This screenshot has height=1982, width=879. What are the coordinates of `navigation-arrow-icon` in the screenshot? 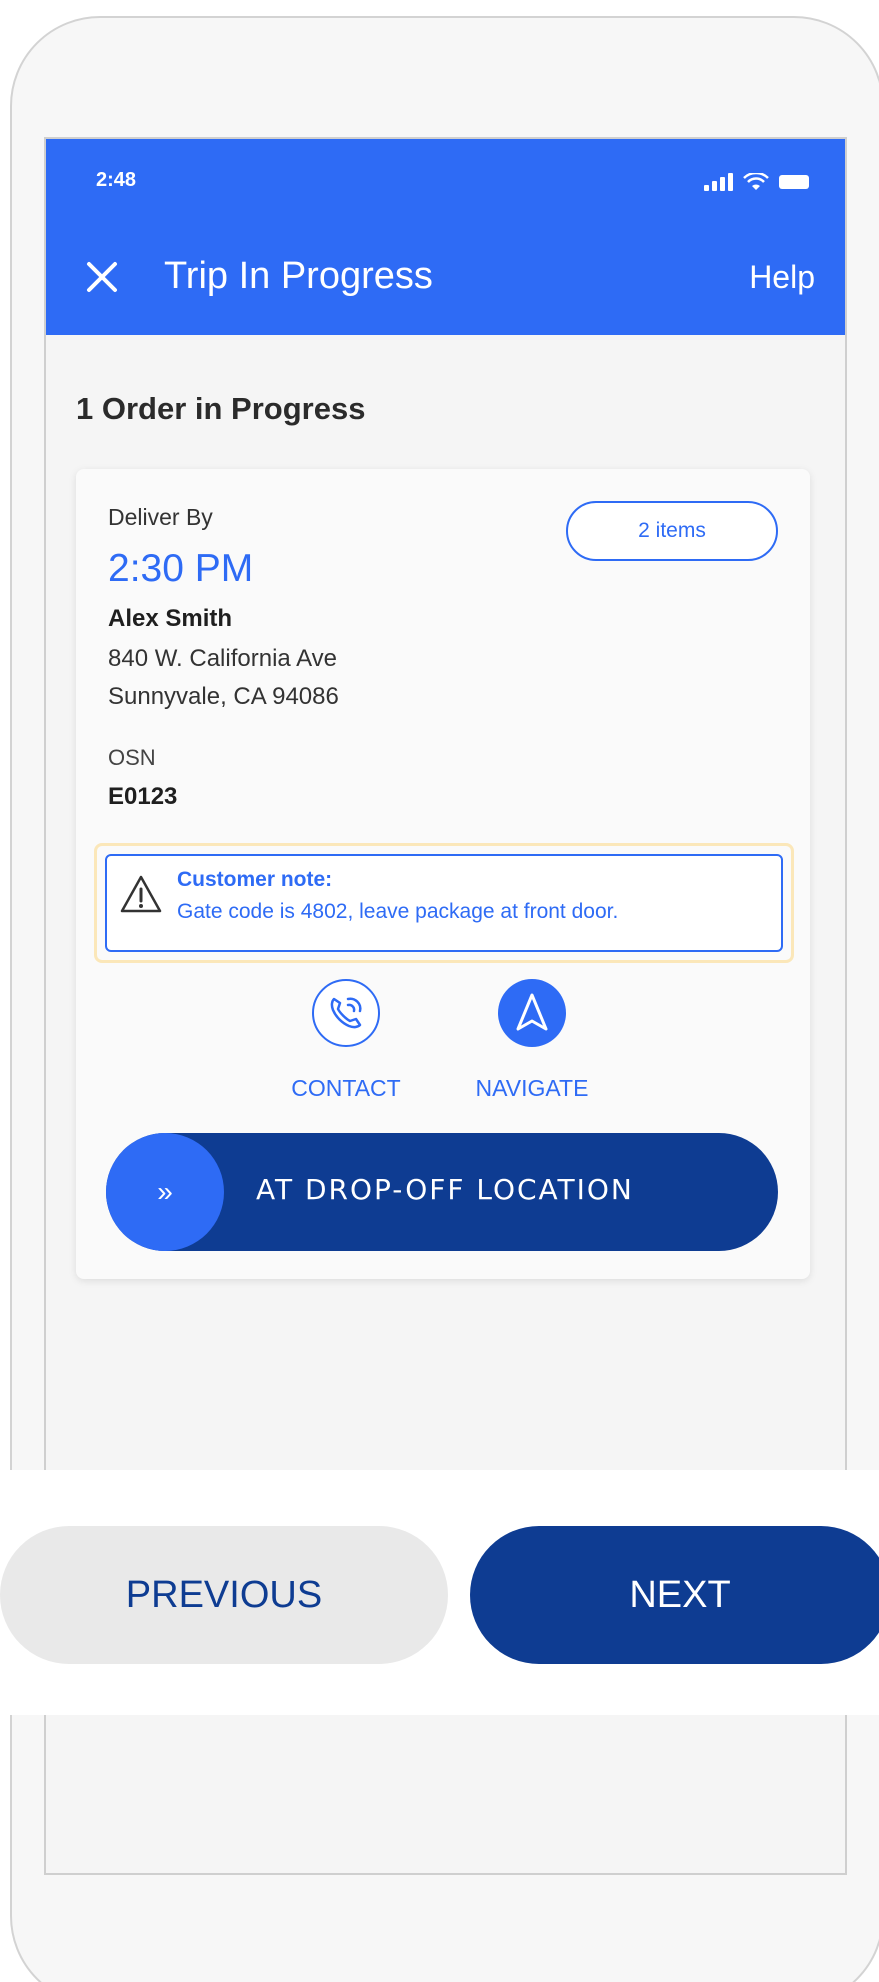 It's located at (532, 1012).